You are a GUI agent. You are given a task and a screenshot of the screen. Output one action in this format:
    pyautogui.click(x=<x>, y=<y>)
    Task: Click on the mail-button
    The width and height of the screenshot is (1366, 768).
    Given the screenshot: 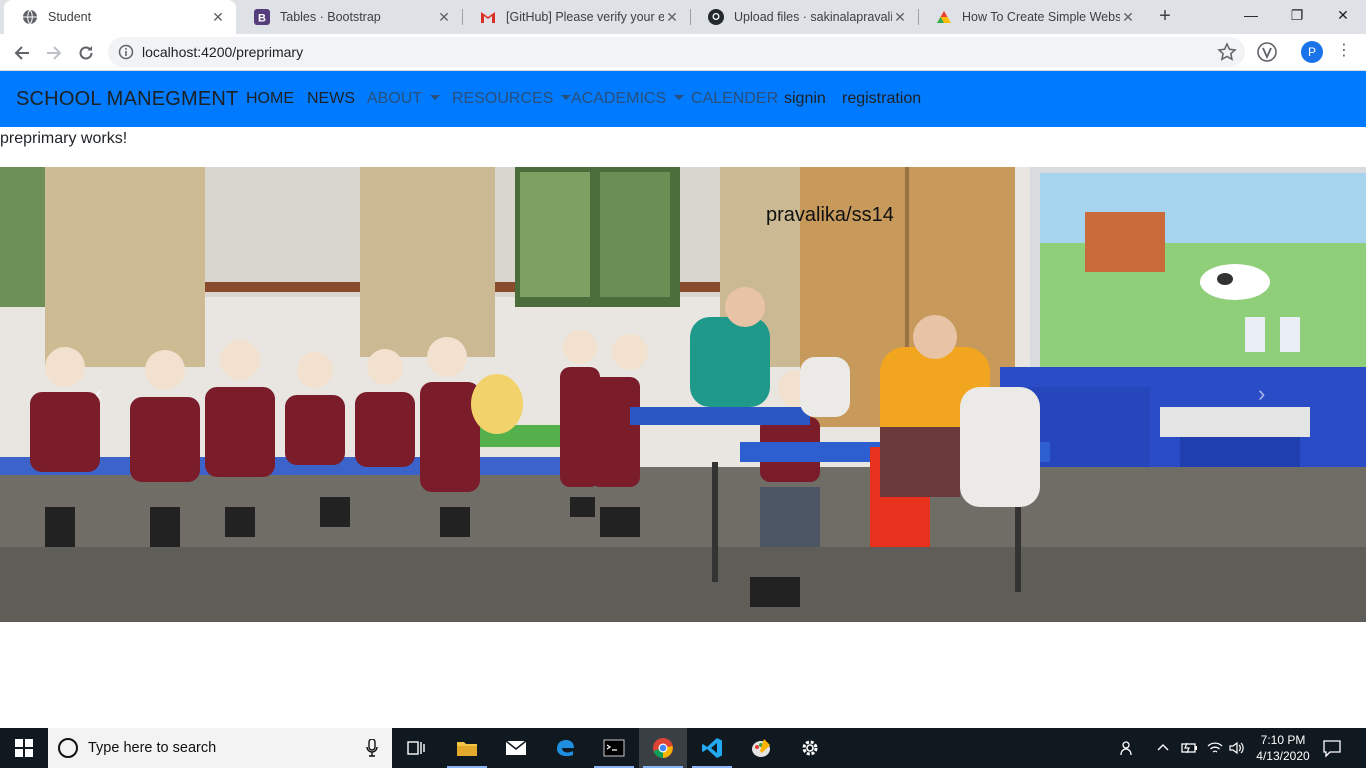 What is the action you would take?
    pyautogui.click(x=516, y=748)
    